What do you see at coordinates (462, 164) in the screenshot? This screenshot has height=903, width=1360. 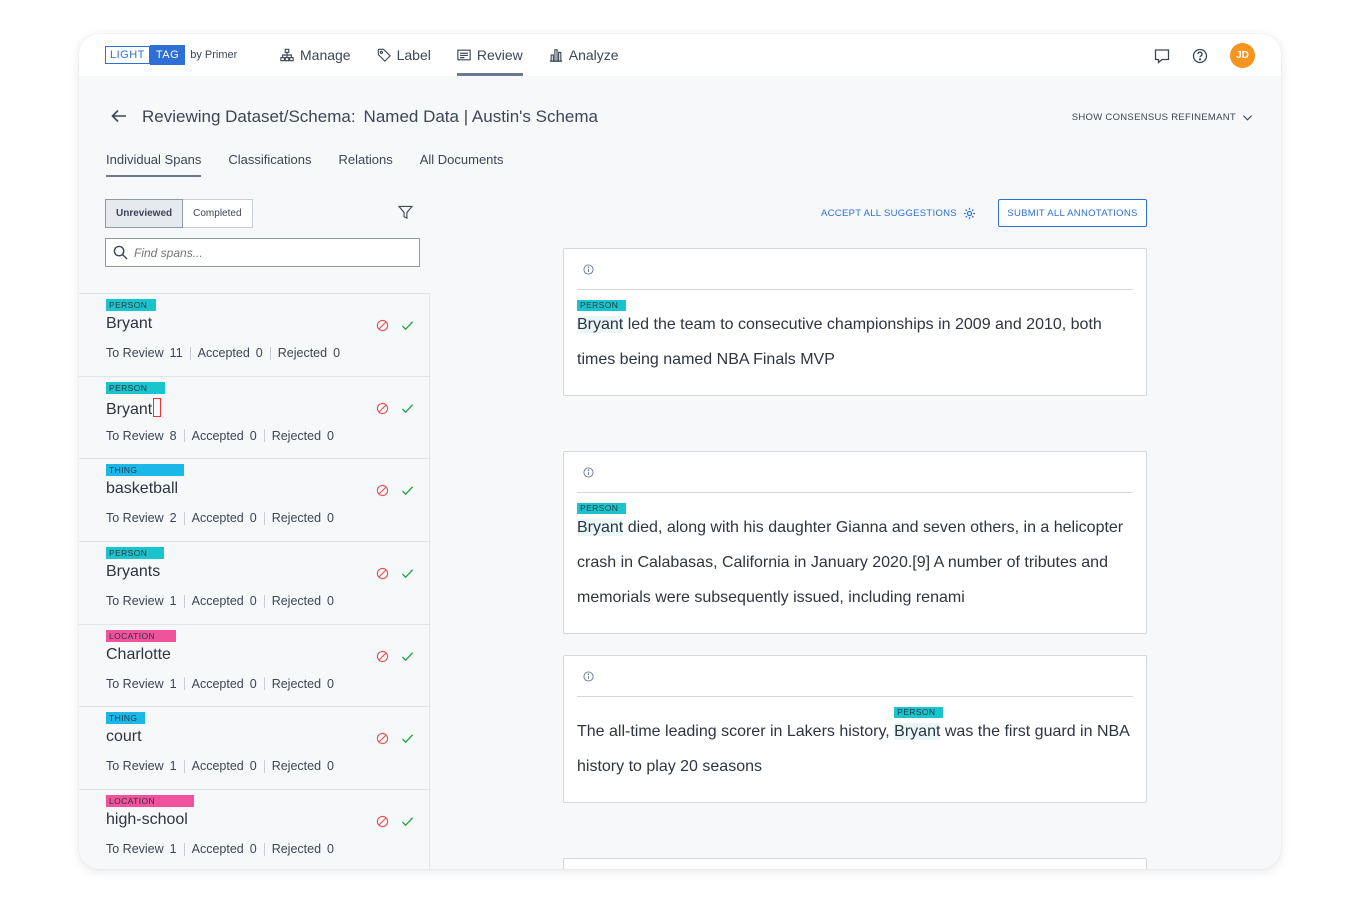 I see `tab-all-documents: All Documents` at bounding box center [462, 164].